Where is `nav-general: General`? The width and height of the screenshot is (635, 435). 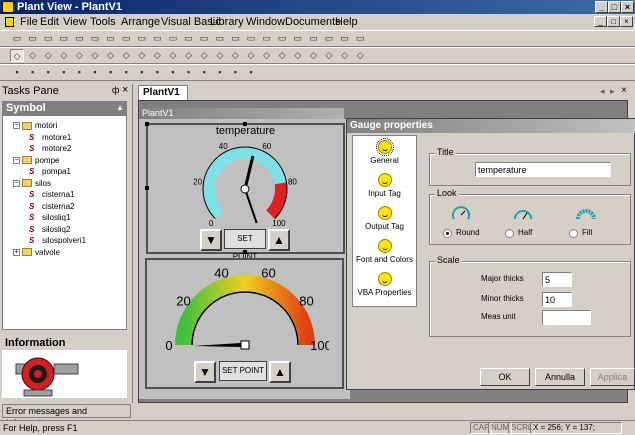
nav-general: General is located at coordinates (384, 151).